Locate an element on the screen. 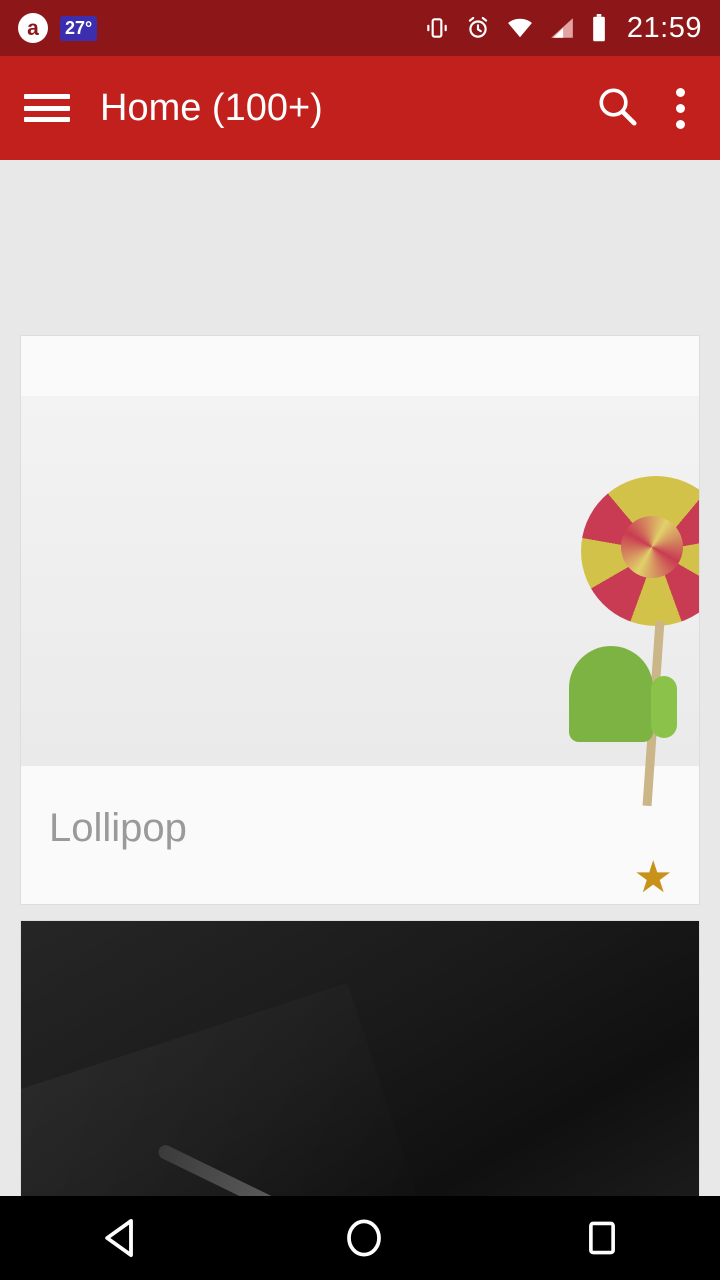  android-mascot-arm is located at coordinates (664, 707).